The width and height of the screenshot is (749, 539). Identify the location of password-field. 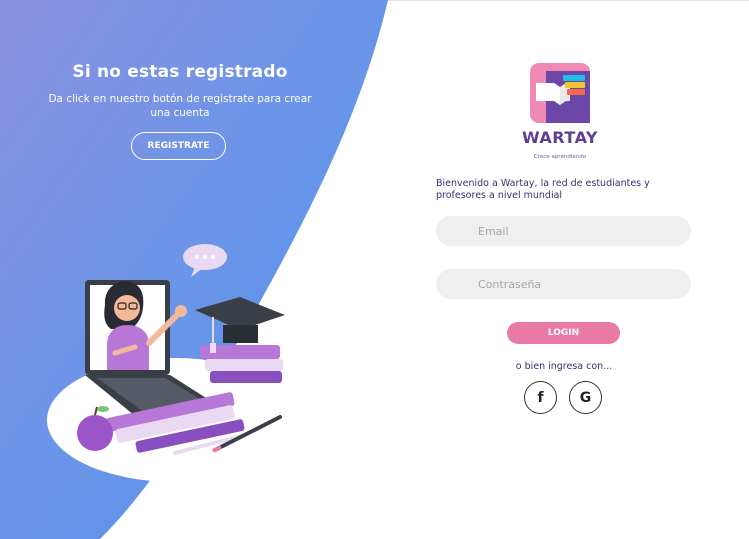
(563, 284).